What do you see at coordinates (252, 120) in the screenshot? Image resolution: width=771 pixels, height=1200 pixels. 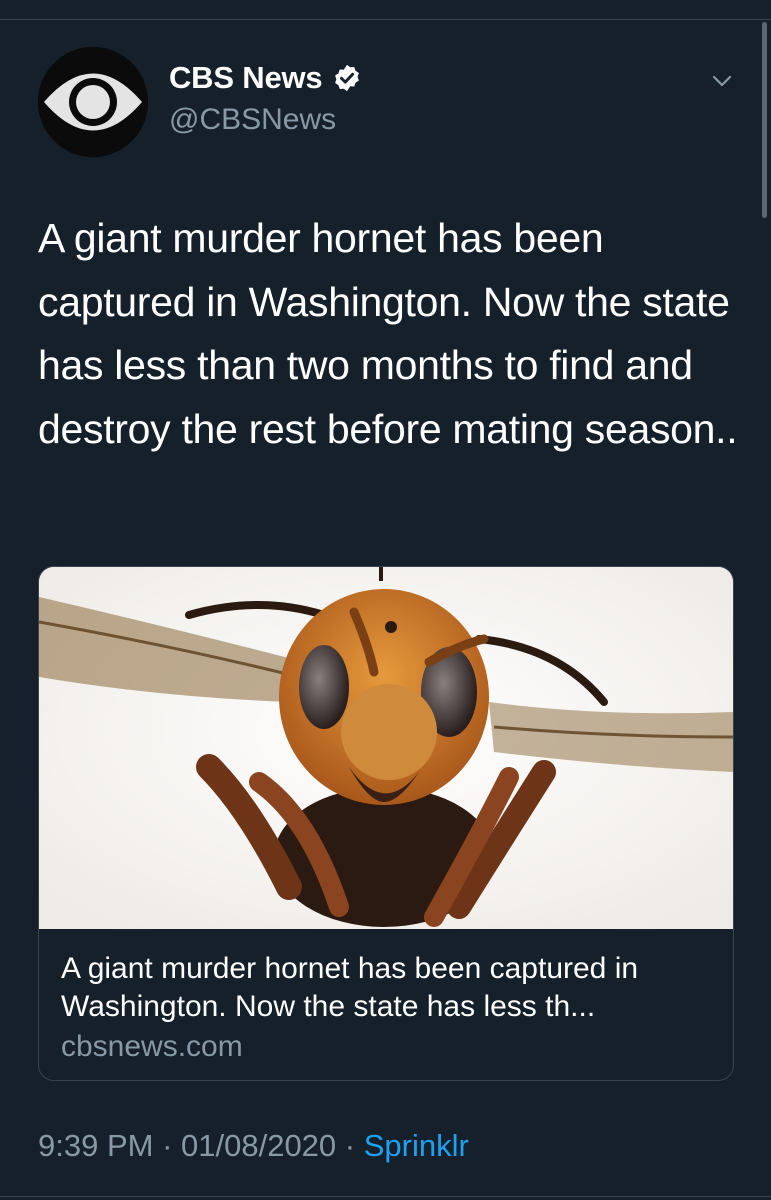 I see `author-handle: @CBSNews` at bounding box center [252, 120].